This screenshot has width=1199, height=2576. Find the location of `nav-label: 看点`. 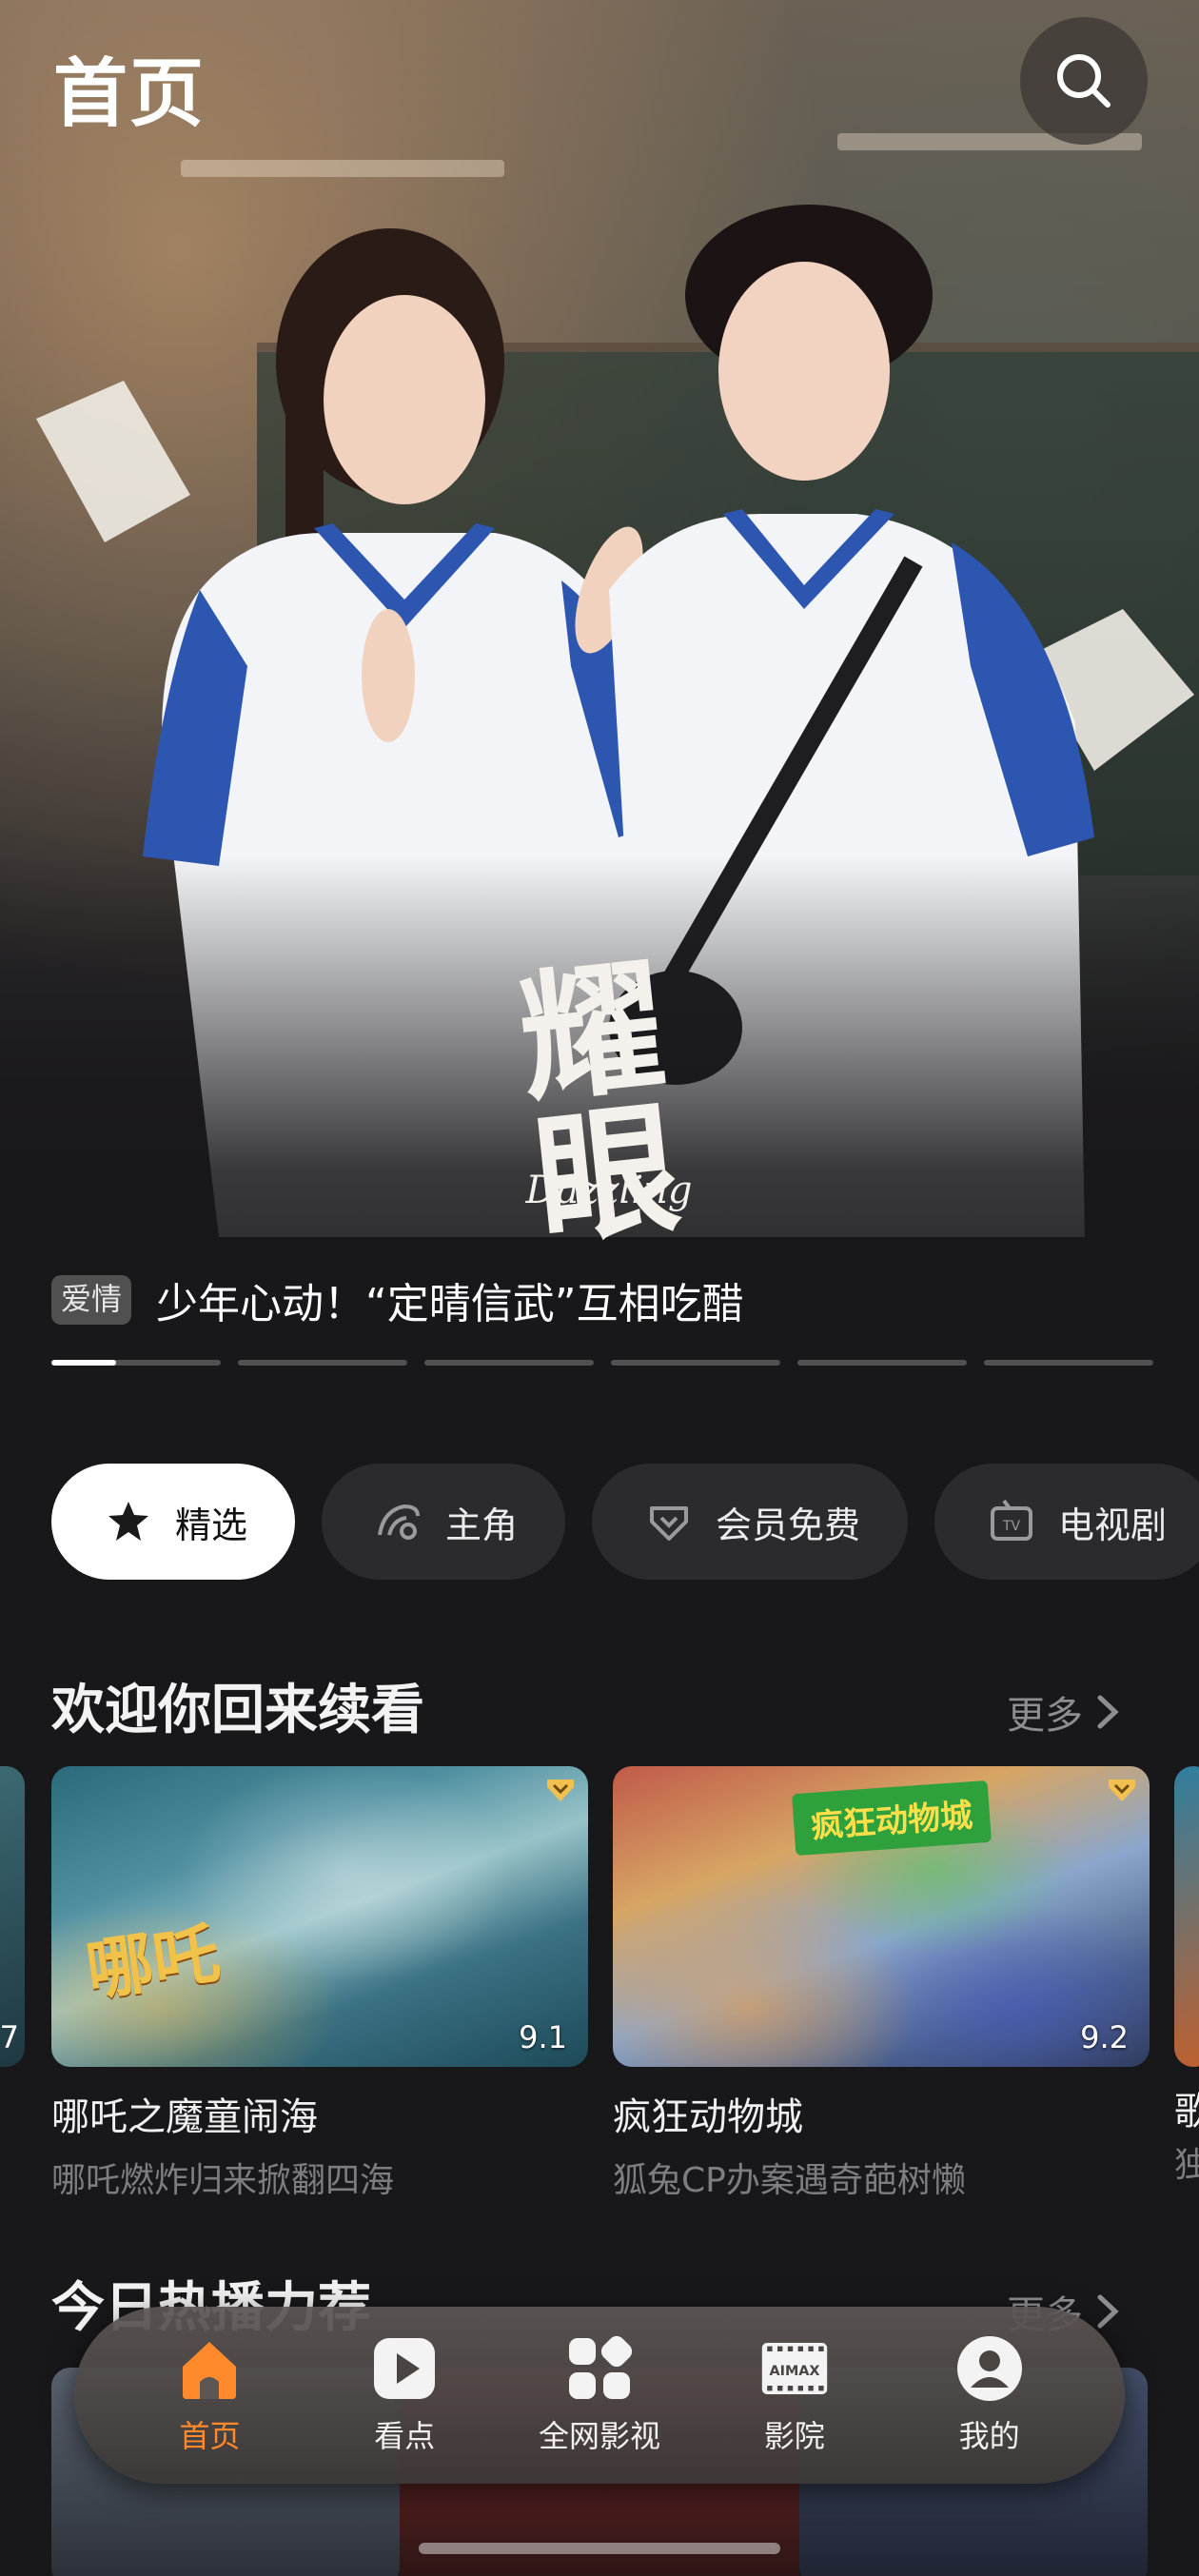

nav-label: 看点 is located at coordinates (405, 2436).